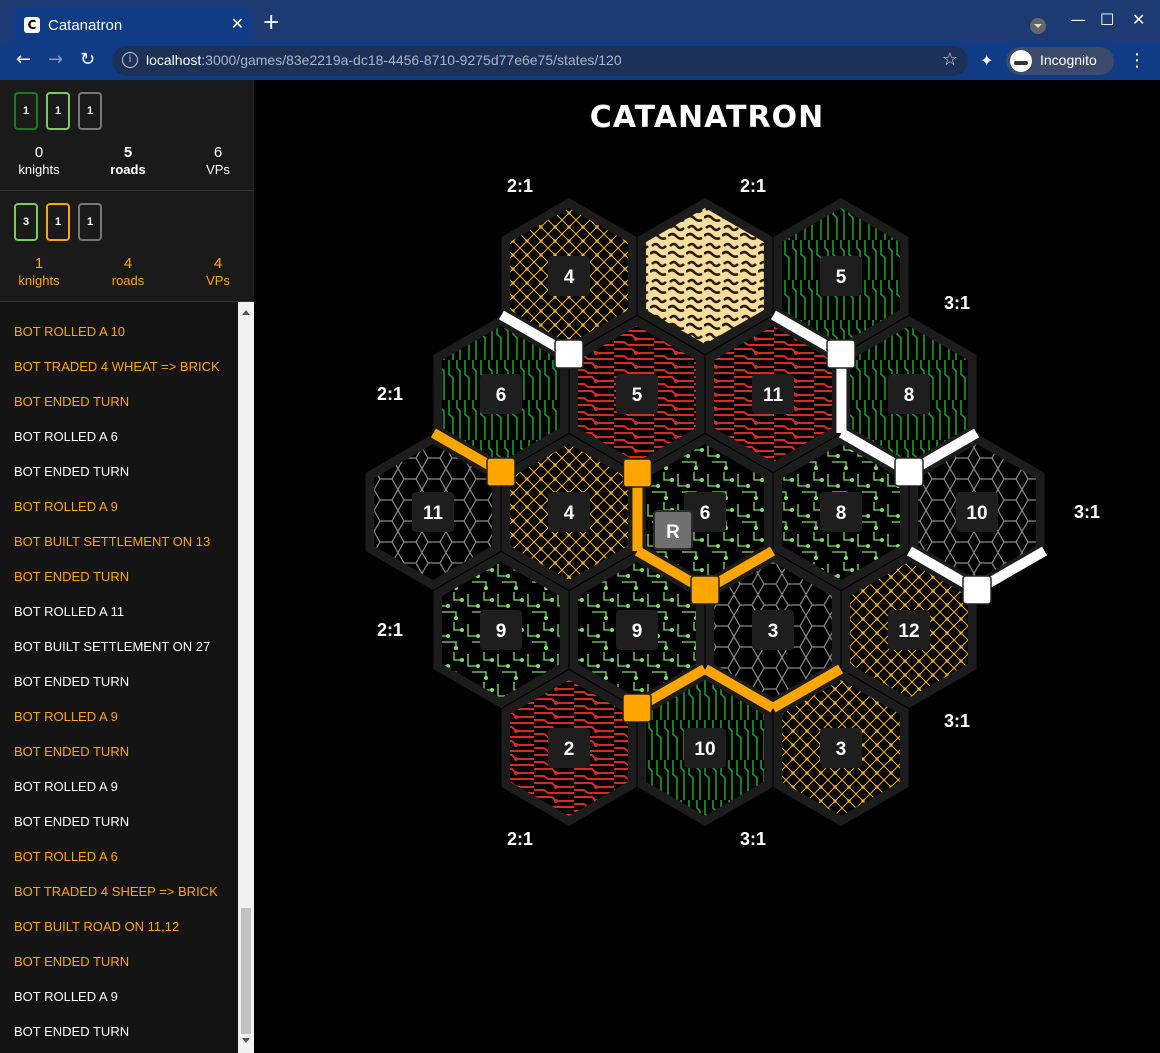 The image size is (1160, 1053). I want to click on roads-count: 4, so click(128, 263).